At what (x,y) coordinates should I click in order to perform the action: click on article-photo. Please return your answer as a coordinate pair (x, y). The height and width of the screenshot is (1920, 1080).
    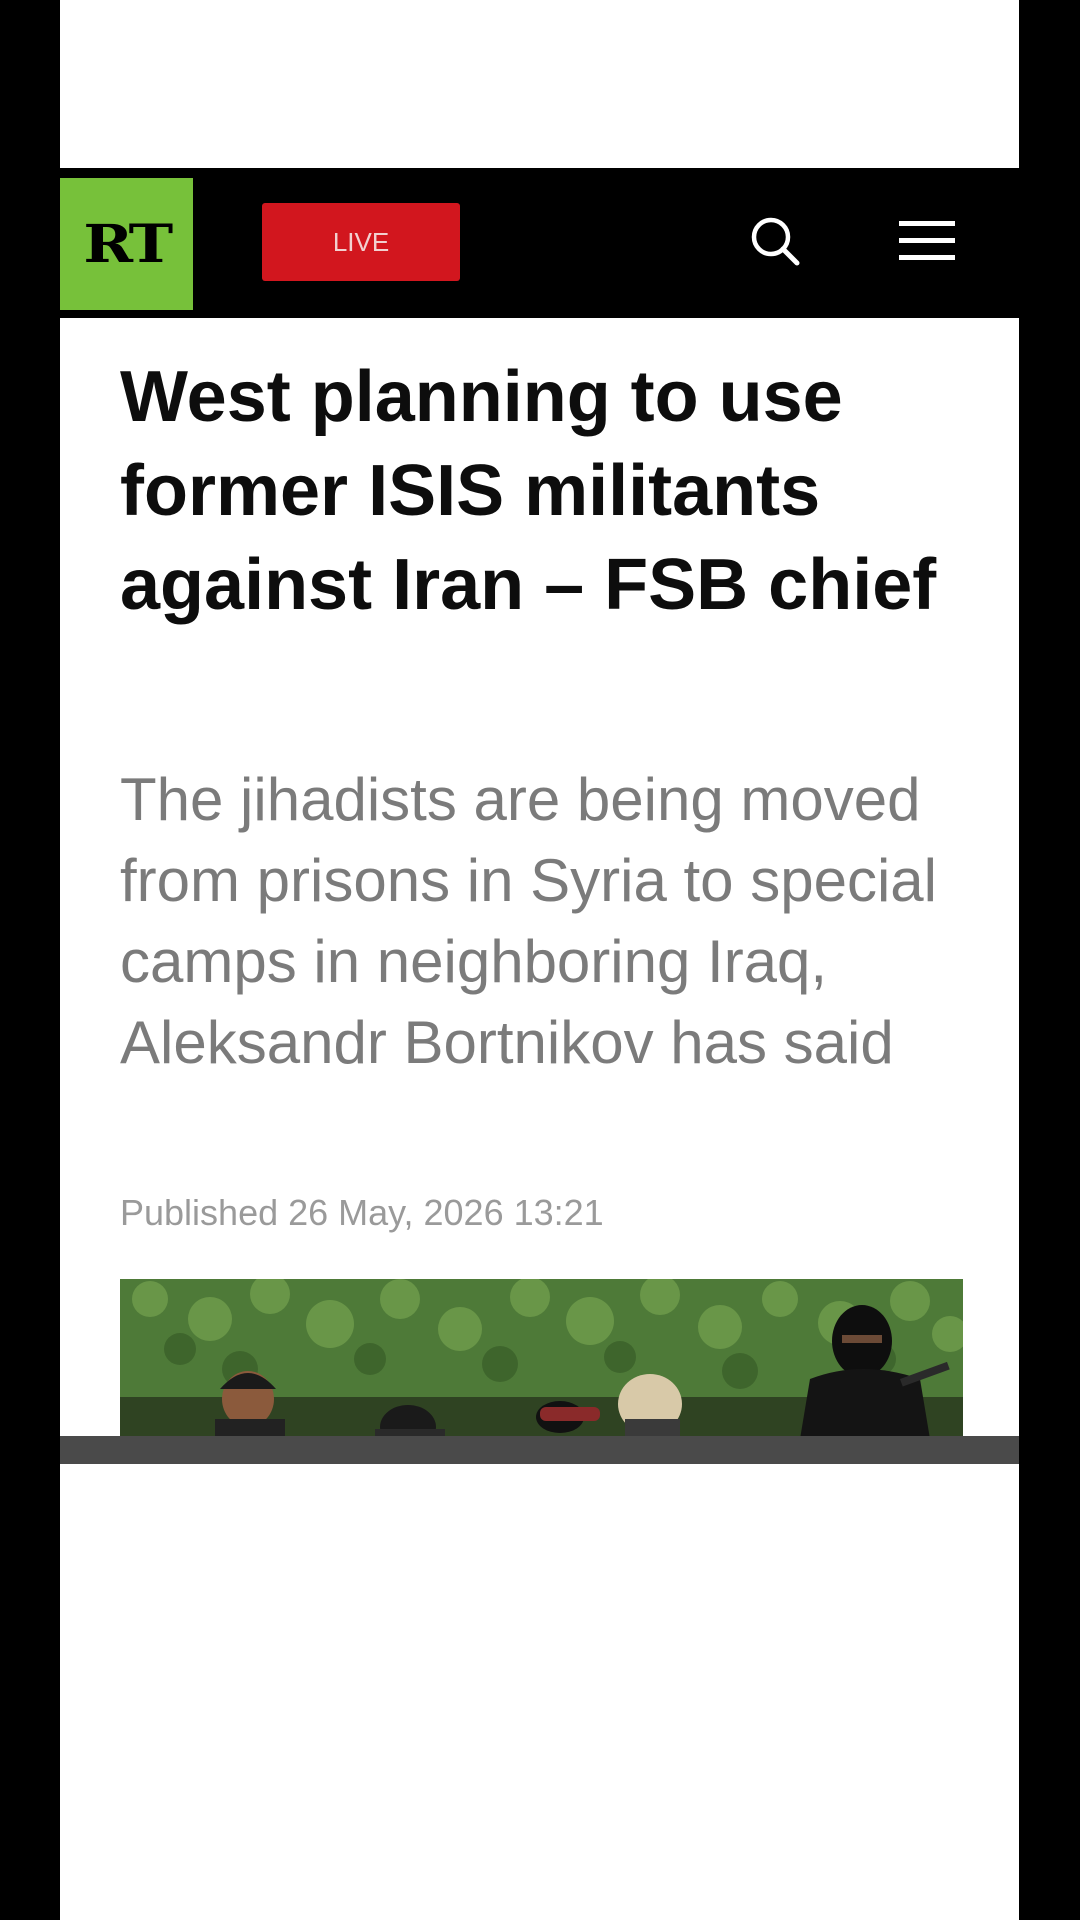
    Looking at the image, I should click on (541, 1357).